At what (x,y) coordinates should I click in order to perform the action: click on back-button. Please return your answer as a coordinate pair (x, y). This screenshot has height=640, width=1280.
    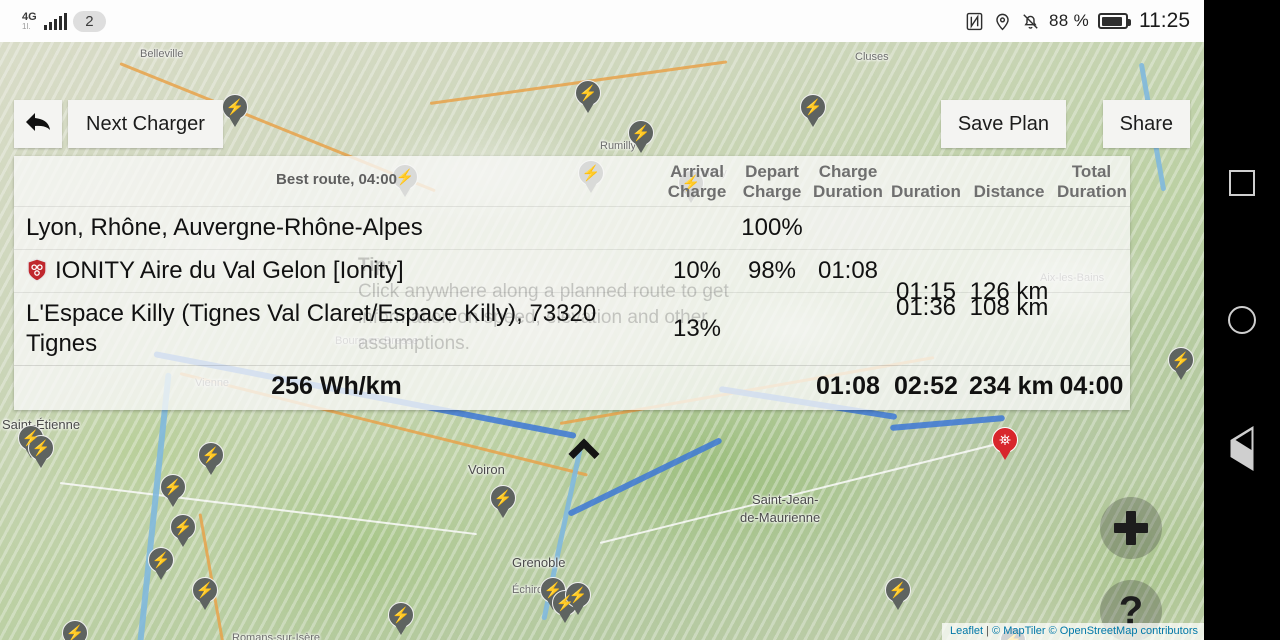
    Looking at the image, I should click on (38, 124).